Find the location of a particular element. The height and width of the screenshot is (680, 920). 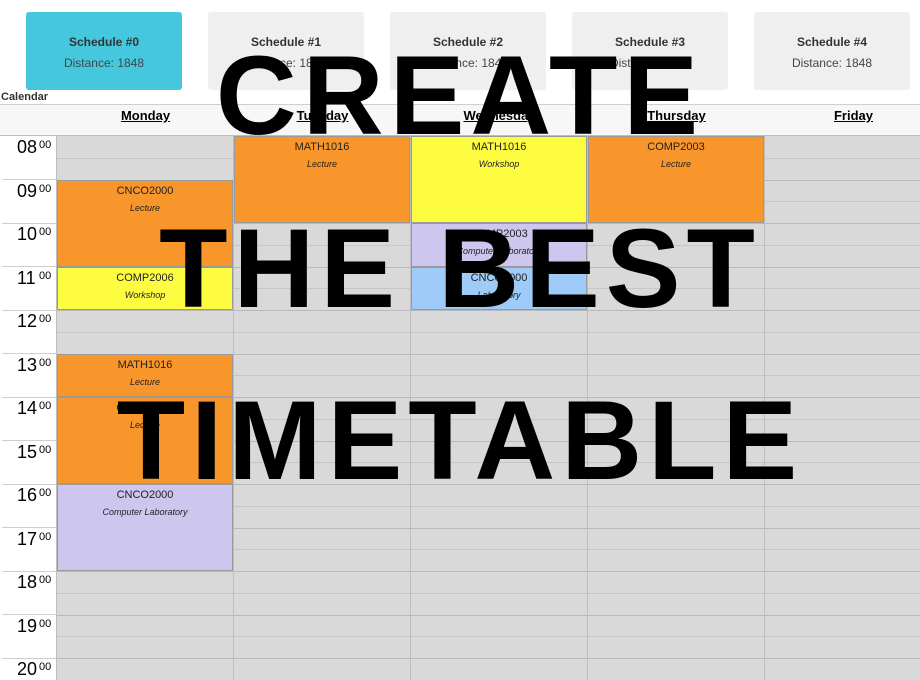

schedule-card-3: Schedule #3 Distance: 1848 is located at coordinates (650, 51).